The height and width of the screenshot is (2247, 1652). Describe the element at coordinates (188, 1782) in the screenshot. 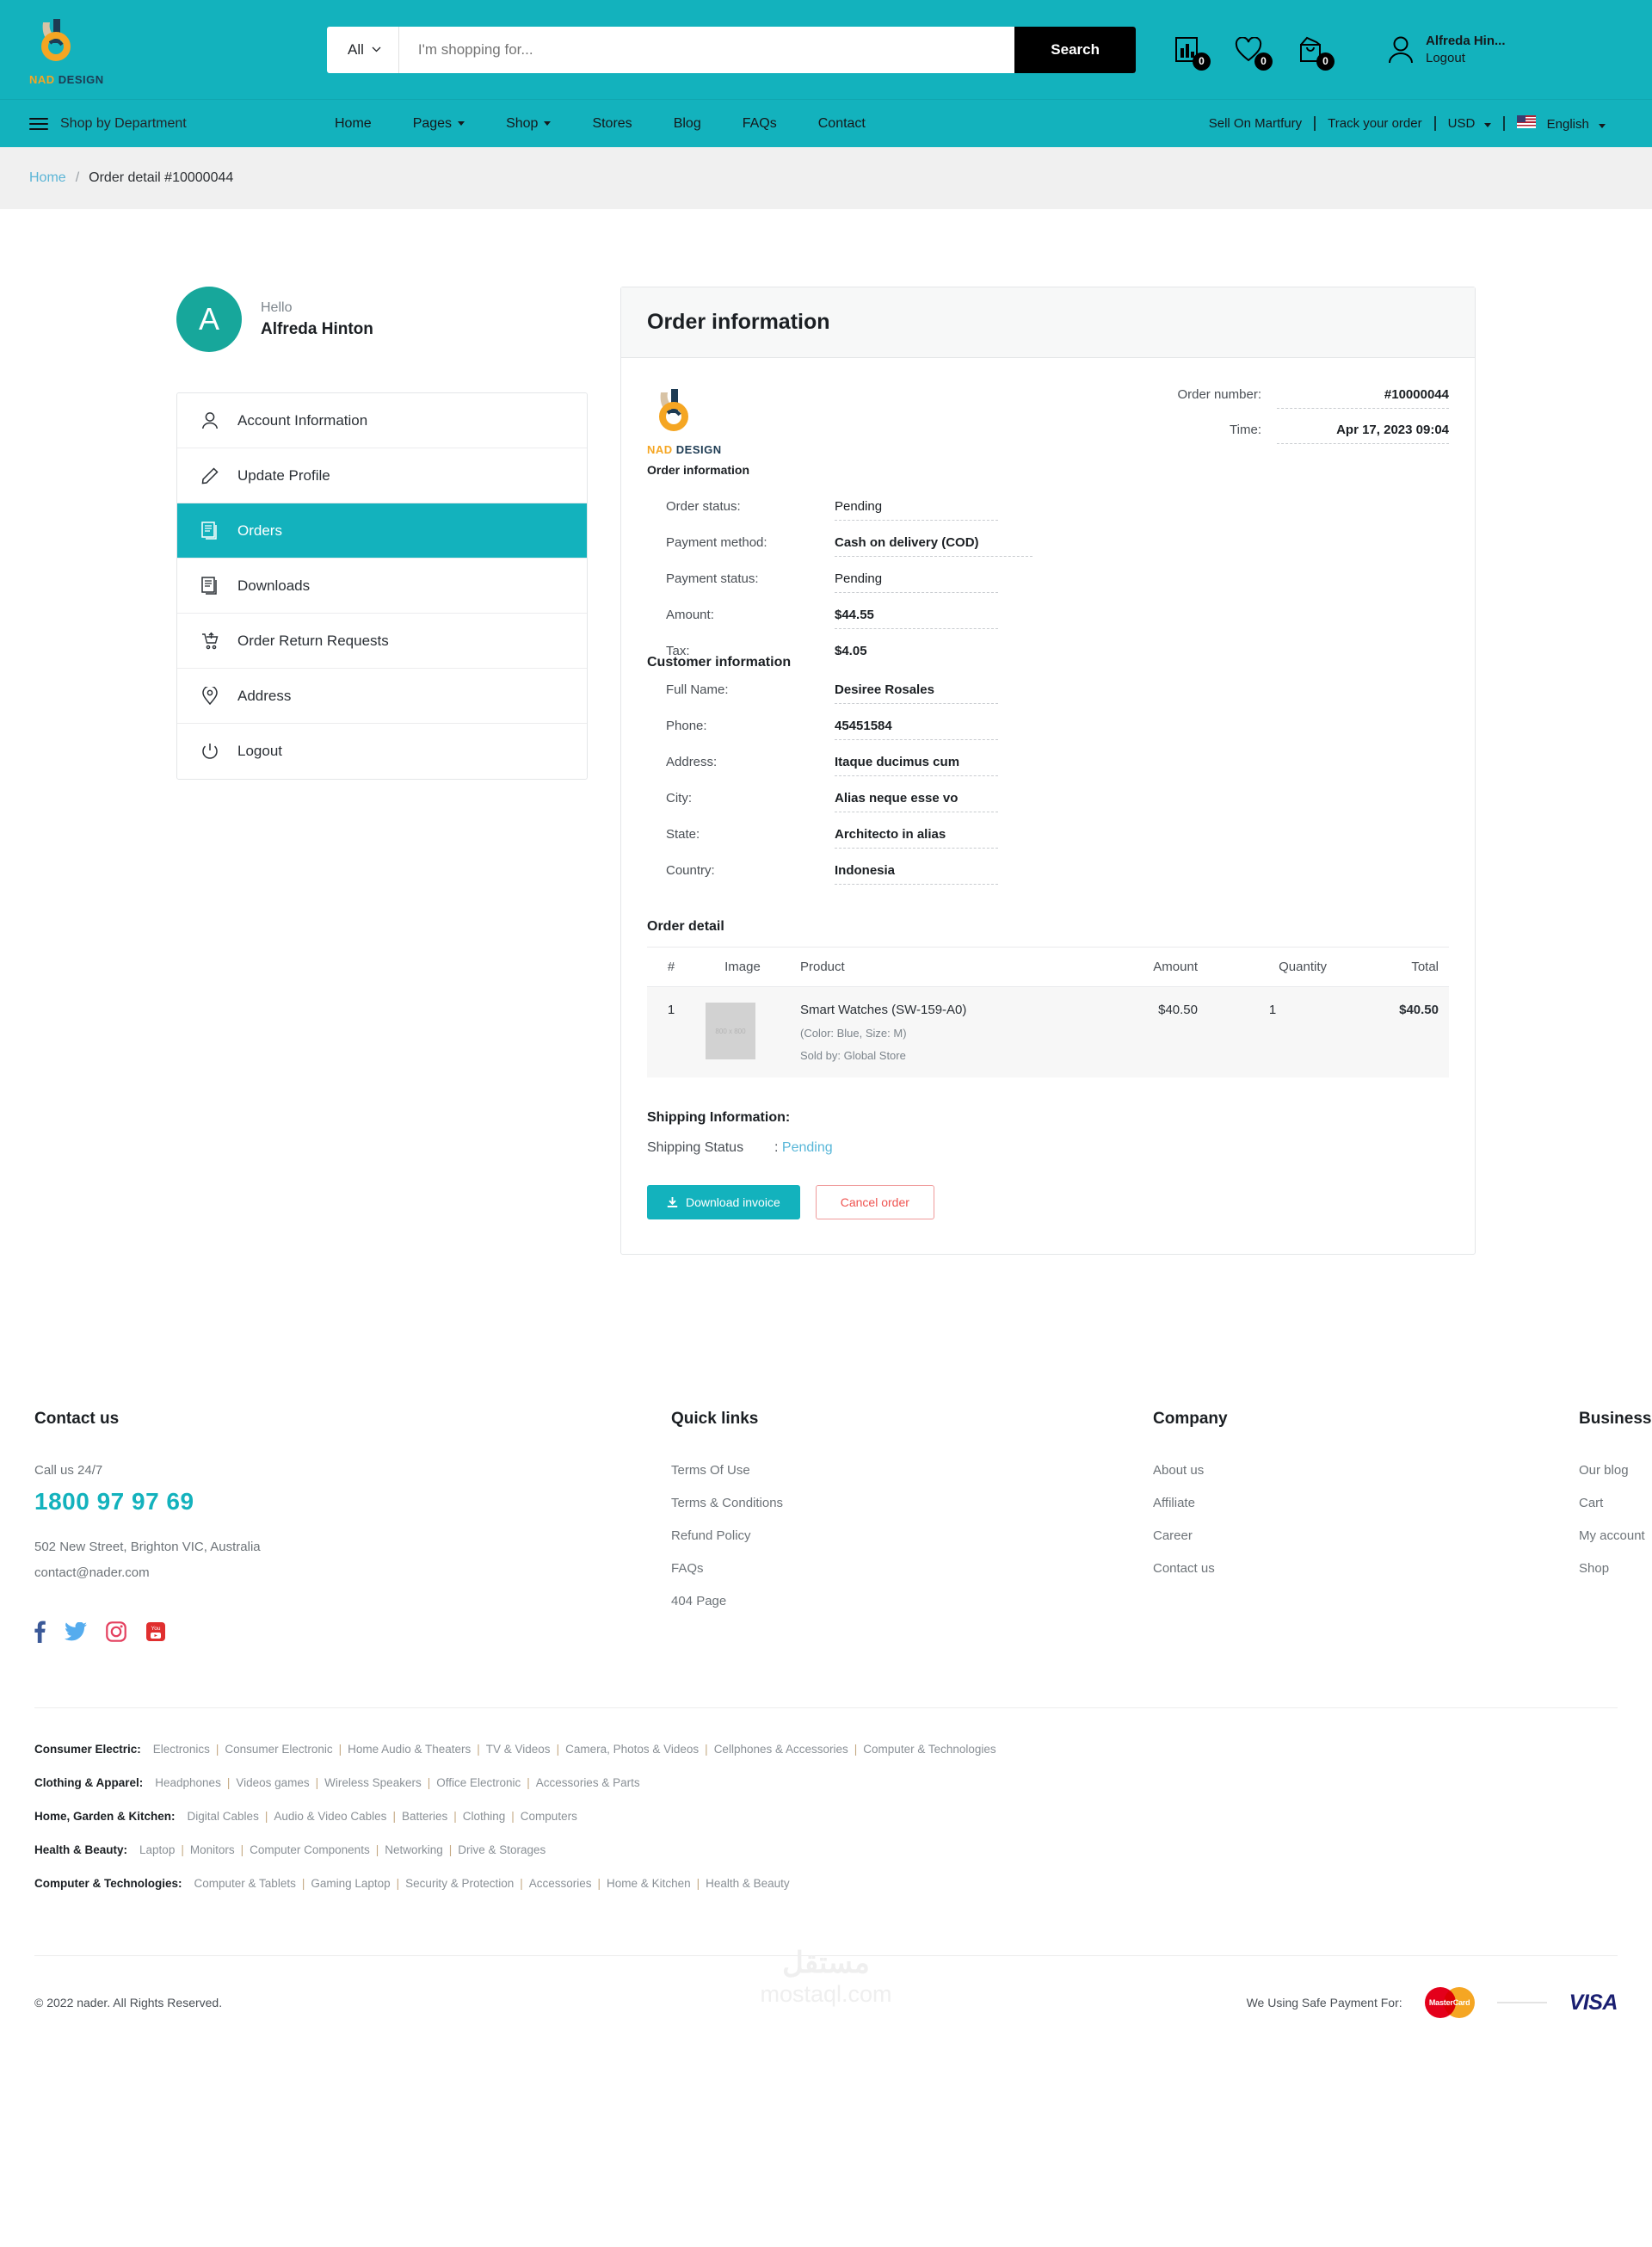

I see `category-link: Headphones` at that location.